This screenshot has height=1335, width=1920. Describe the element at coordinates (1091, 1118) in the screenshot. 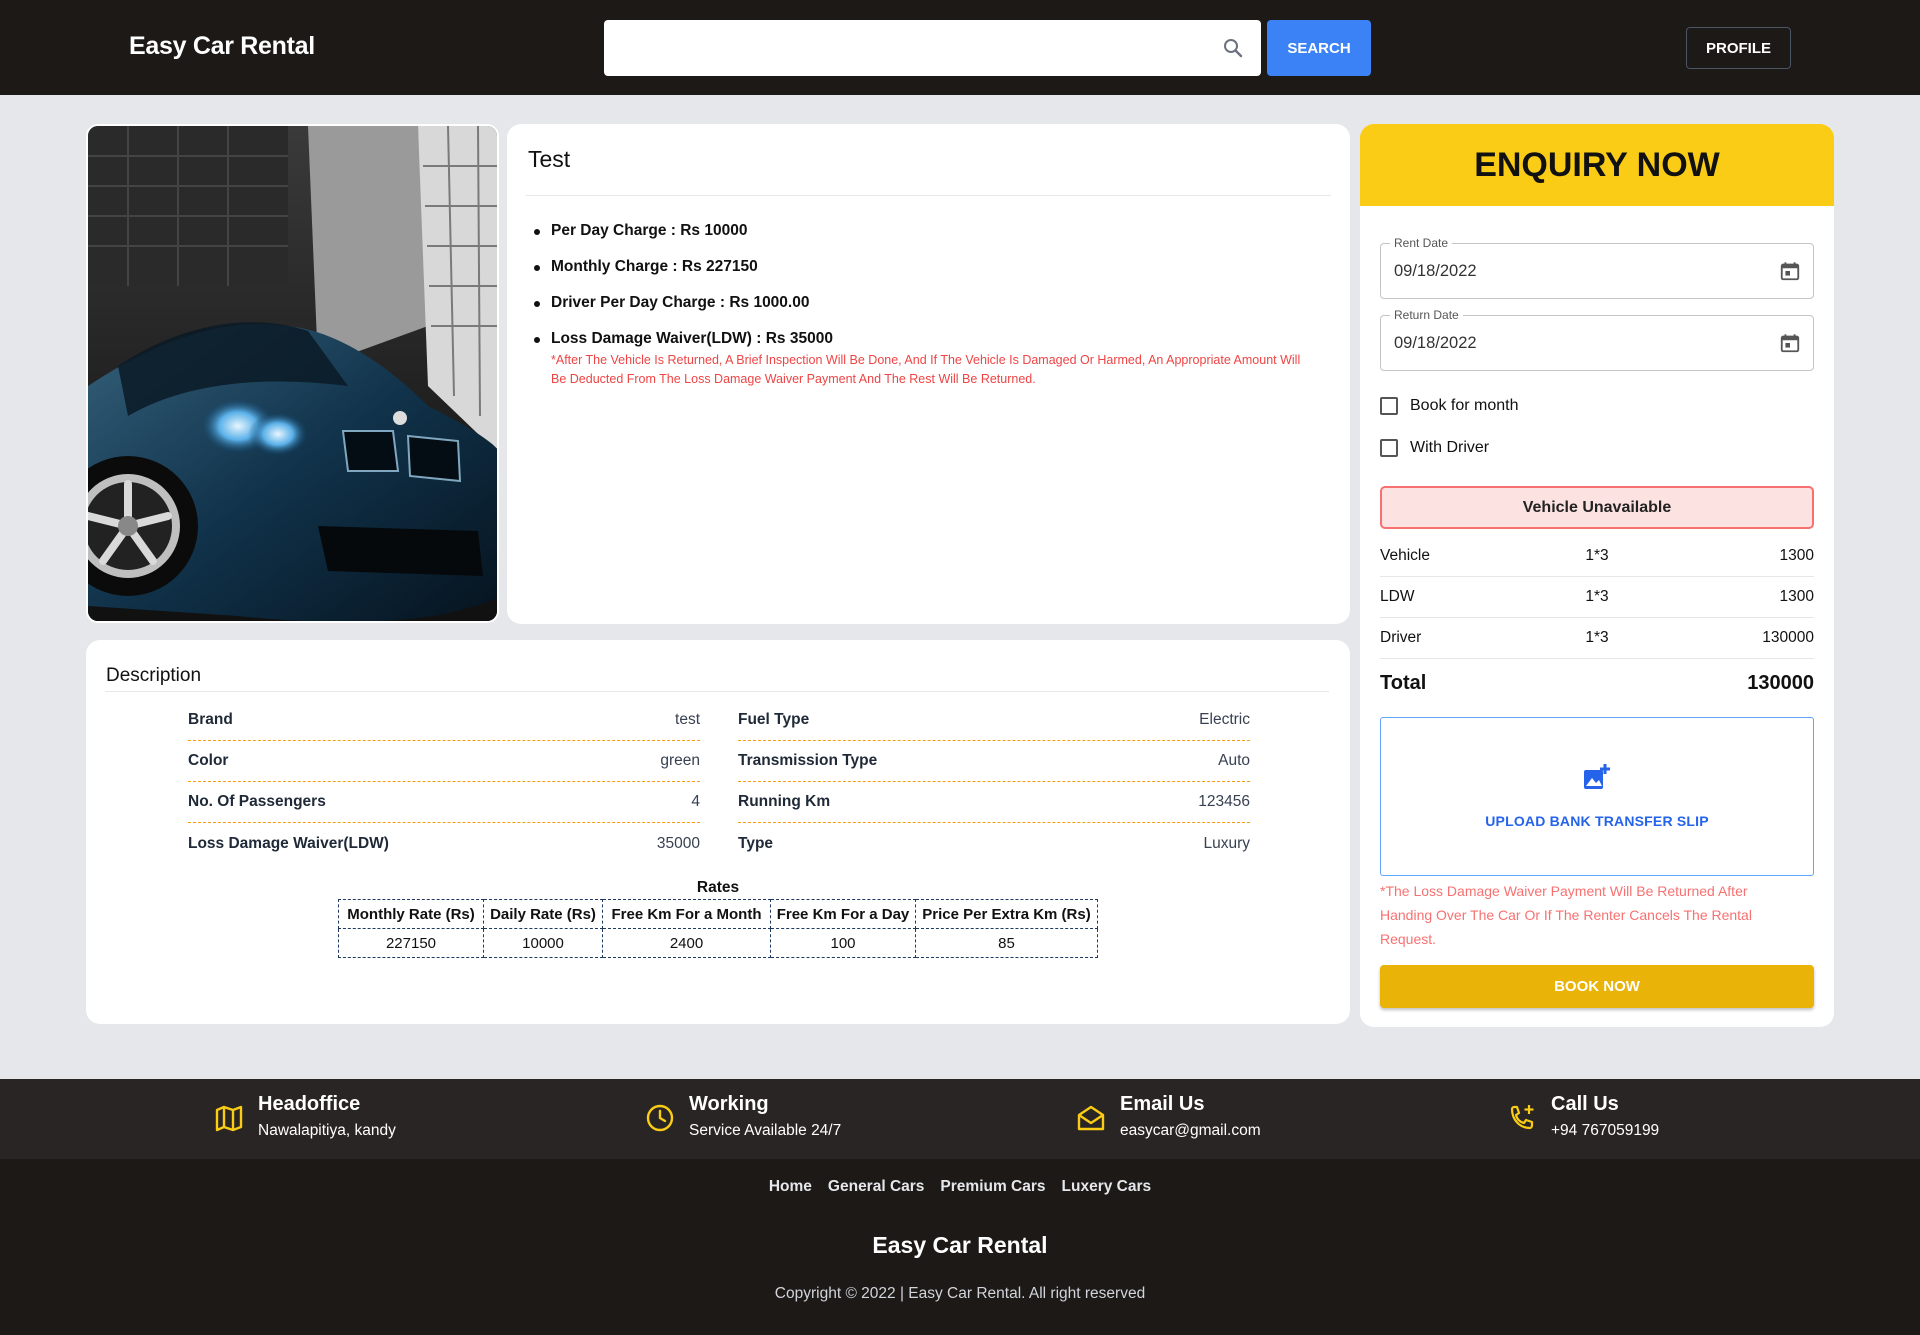

I see `mail-icon` at that location.